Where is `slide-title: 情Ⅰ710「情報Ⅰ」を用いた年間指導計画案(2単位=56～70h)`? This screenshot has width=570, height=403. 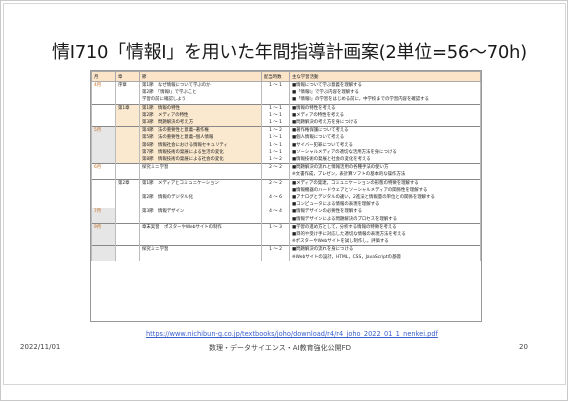 slide-title: 情Ⅰ710「情報Ⅰ」を用いた年間指導計画案(2単位=56～70h) is located at coordinates (289, 52).